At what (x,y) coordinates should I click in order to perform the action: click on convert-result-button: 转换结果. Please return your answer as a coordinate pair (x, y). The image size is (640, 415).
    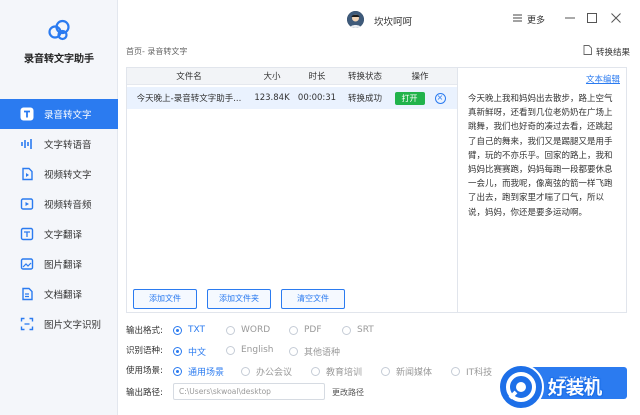
    Looking at the image, I should click on (606, 51).